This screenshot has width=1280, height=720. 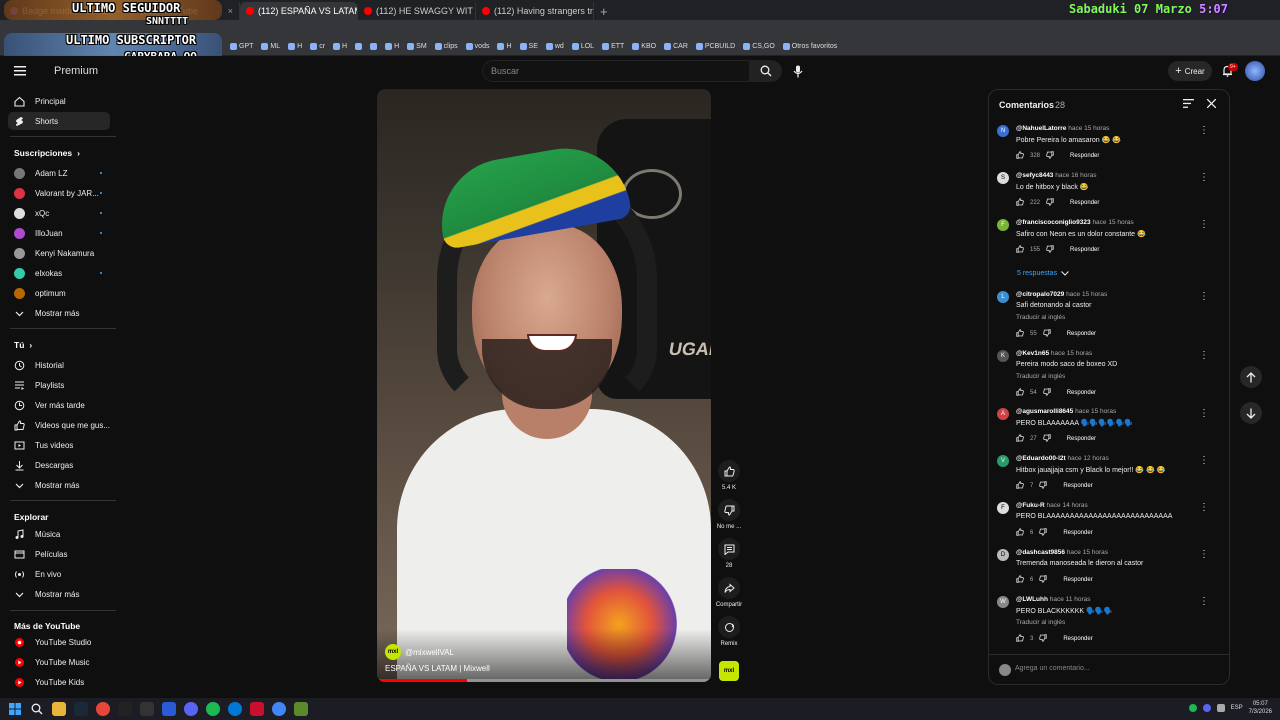 What do you see at coordinates (15, 709) in the screenshot?
I see `windows-start-icon` at bounding box center [15, 709].